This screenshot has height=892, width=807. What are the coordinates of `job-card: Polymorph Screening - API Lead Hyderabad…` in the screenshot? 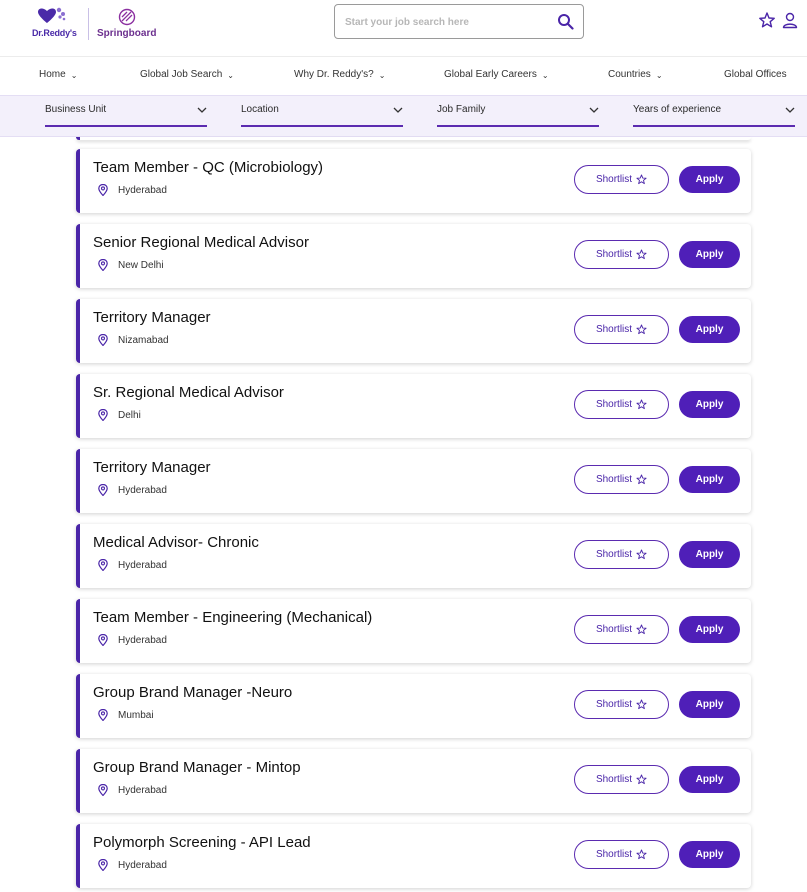 It's located at (413, 856).